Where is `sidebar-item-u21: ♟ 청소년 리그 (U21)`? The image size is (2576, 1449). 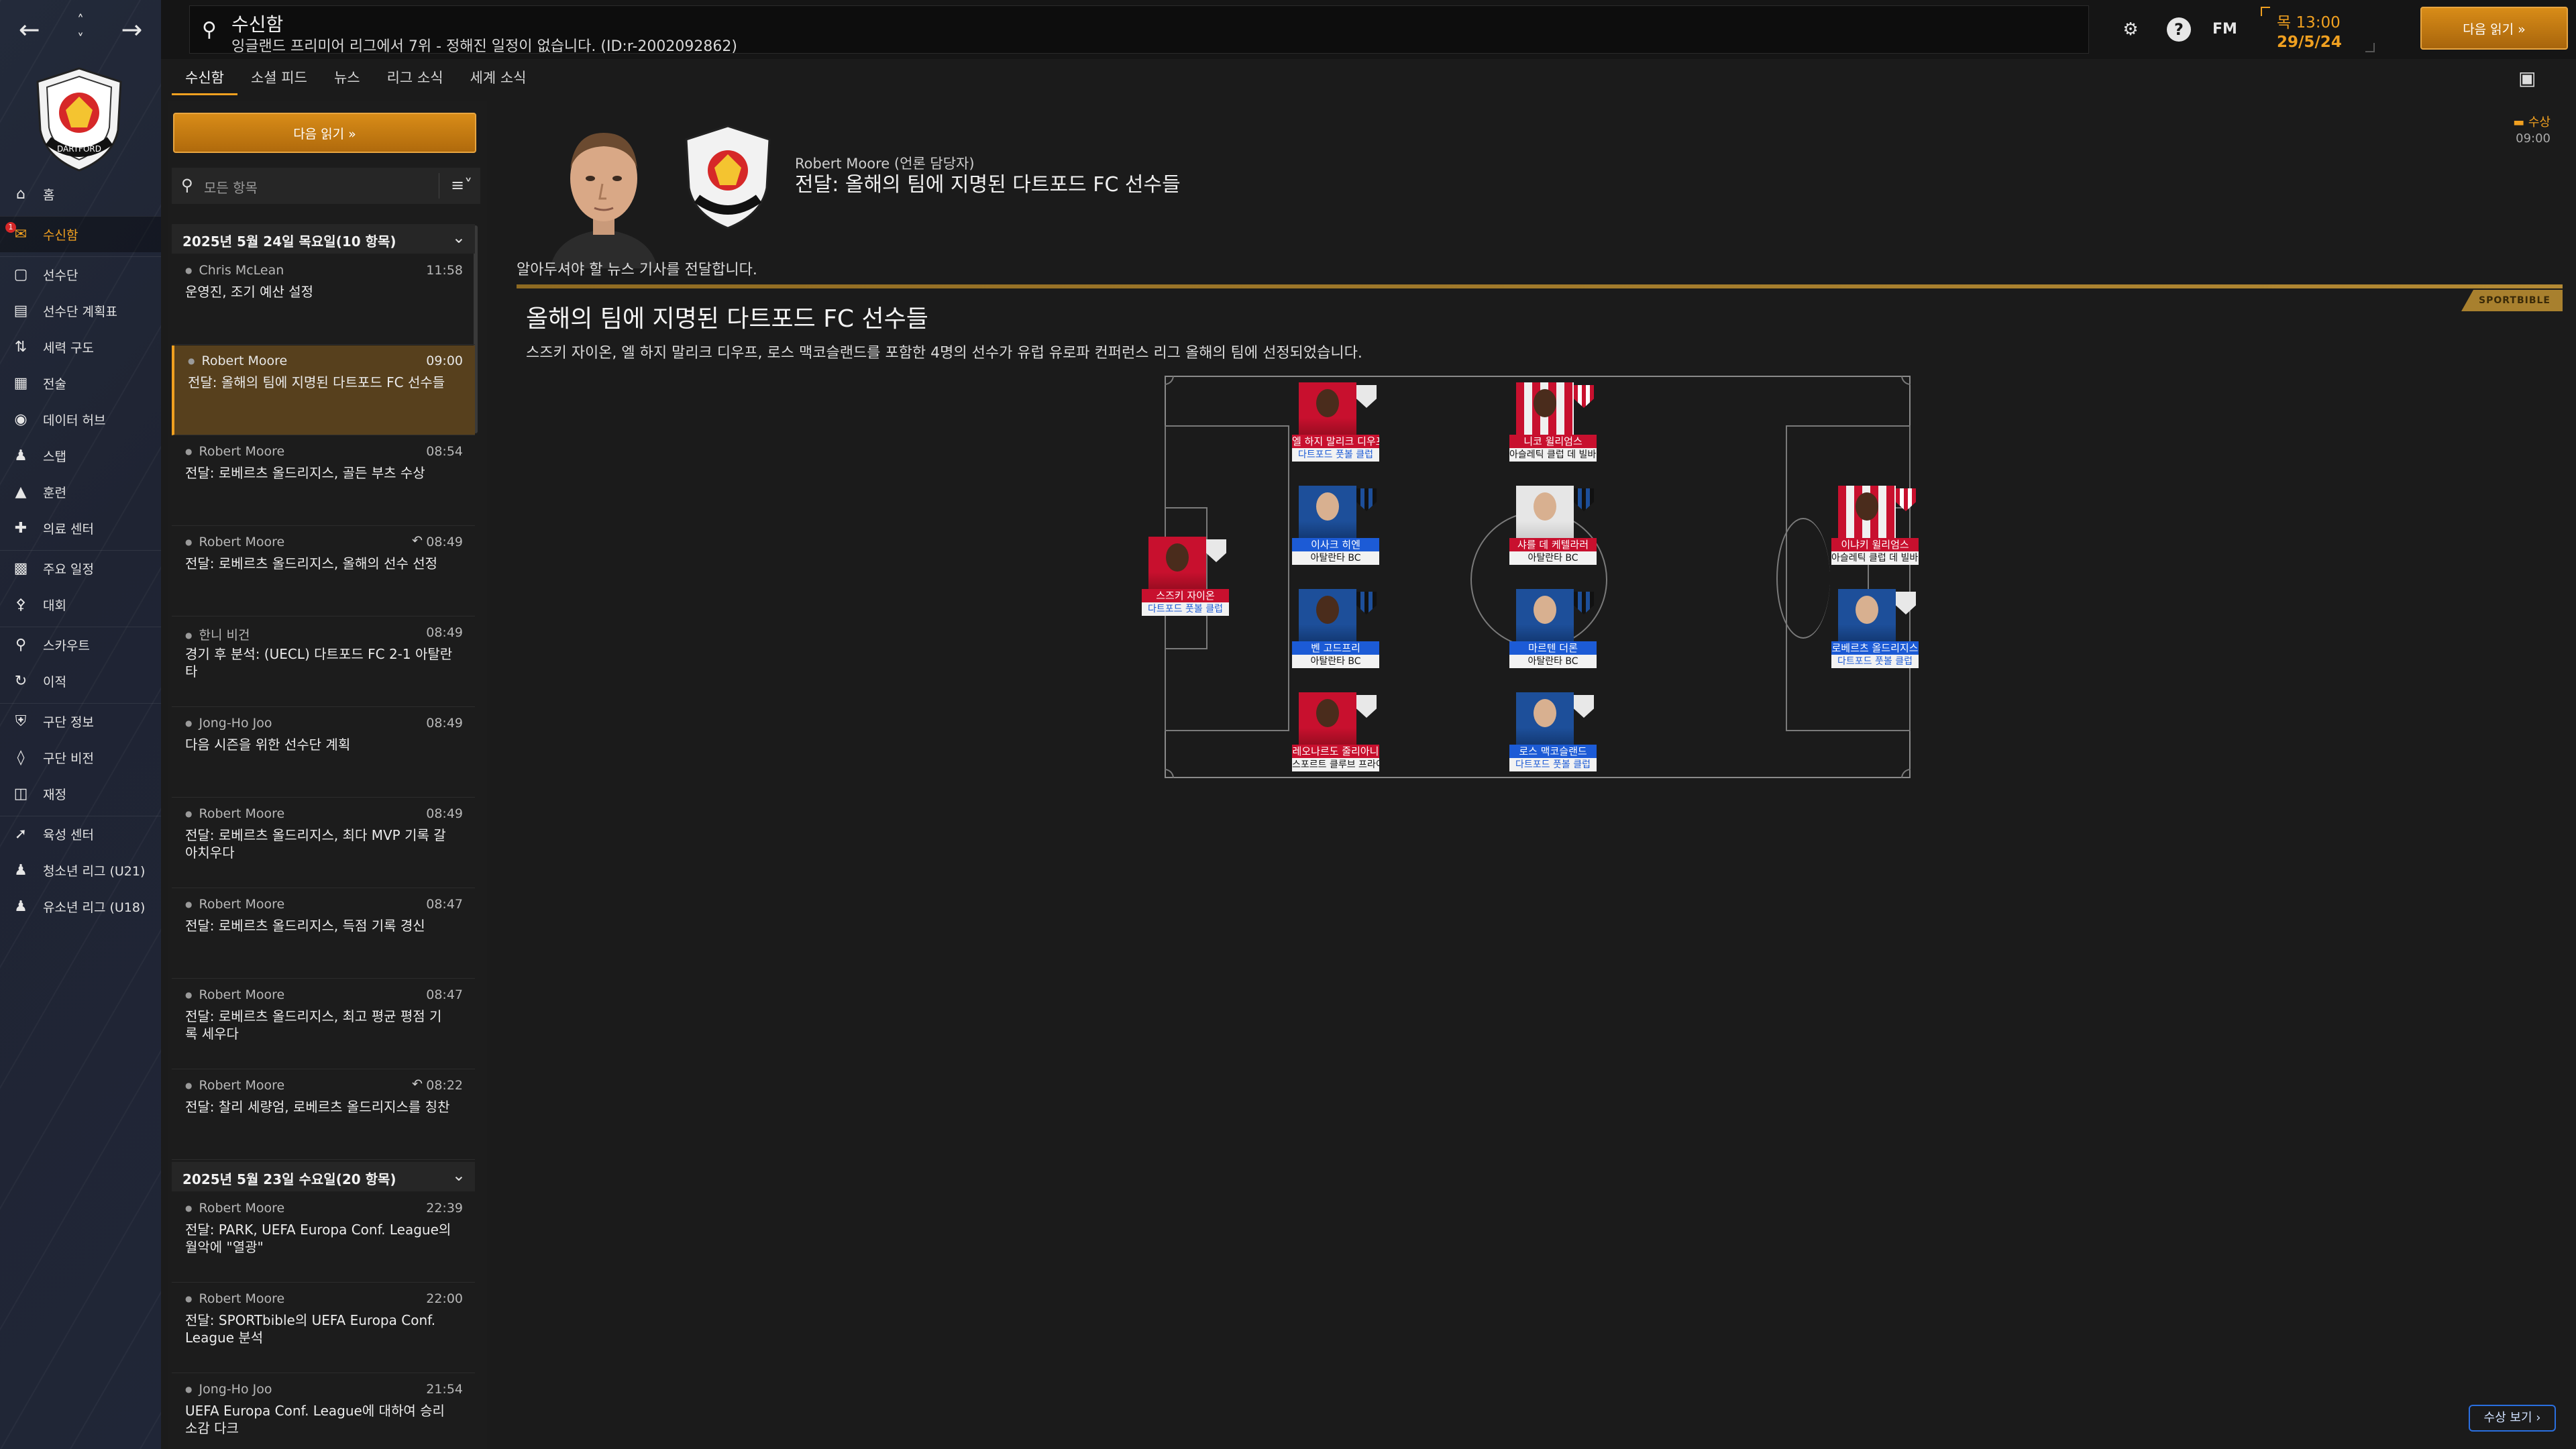
sidebar-item-u21: ♟ 청소년 리그 (U21) is located at coordinates (80, 870).